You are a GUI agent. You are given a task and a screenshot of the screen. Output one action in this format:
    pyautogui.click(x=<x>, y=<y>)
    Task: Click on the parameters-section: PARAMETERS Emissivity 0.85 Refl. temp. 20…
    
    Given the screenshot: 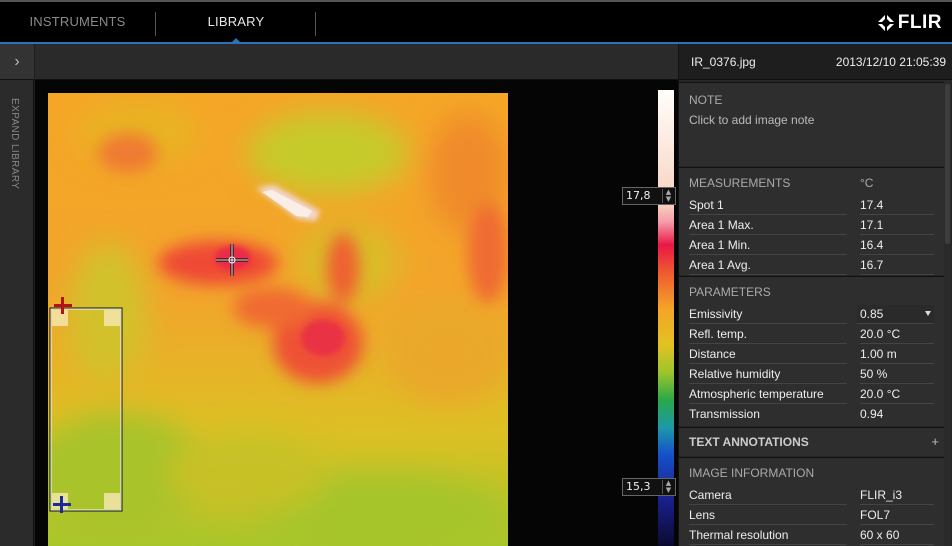 What is the action you would take?
    pyautogui.click(x=815, y=351)
    